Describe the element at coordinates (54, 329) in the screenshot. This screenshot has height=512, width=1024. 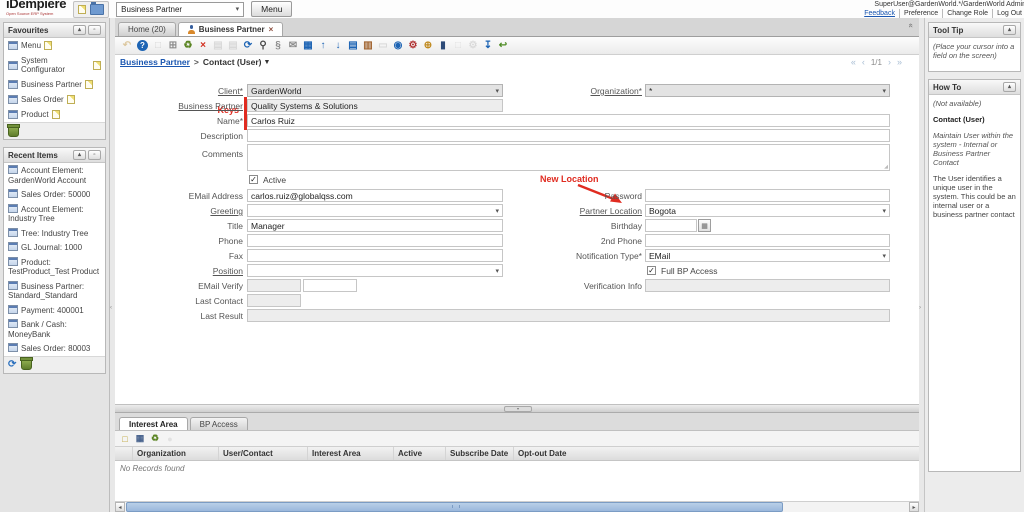
I see `recent-item: Bank / Cash: MoneyBank` at that location.